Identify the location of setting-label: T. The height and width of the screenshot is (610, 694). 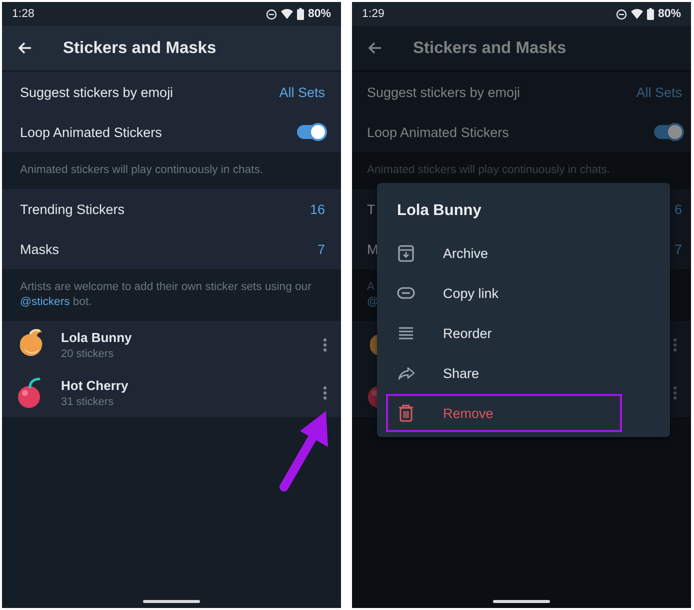
(371, 209).